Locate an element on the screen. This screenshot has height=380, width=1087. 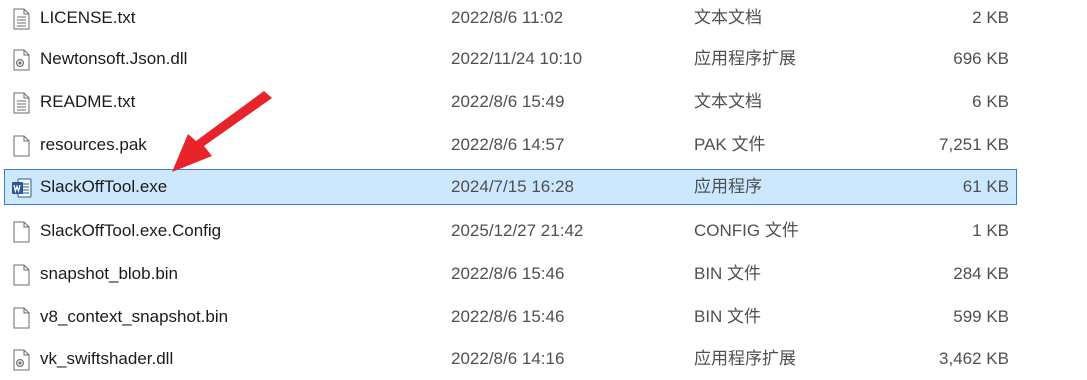
file-name: snapshot_blob.bin is located at coordinates (109, 273).